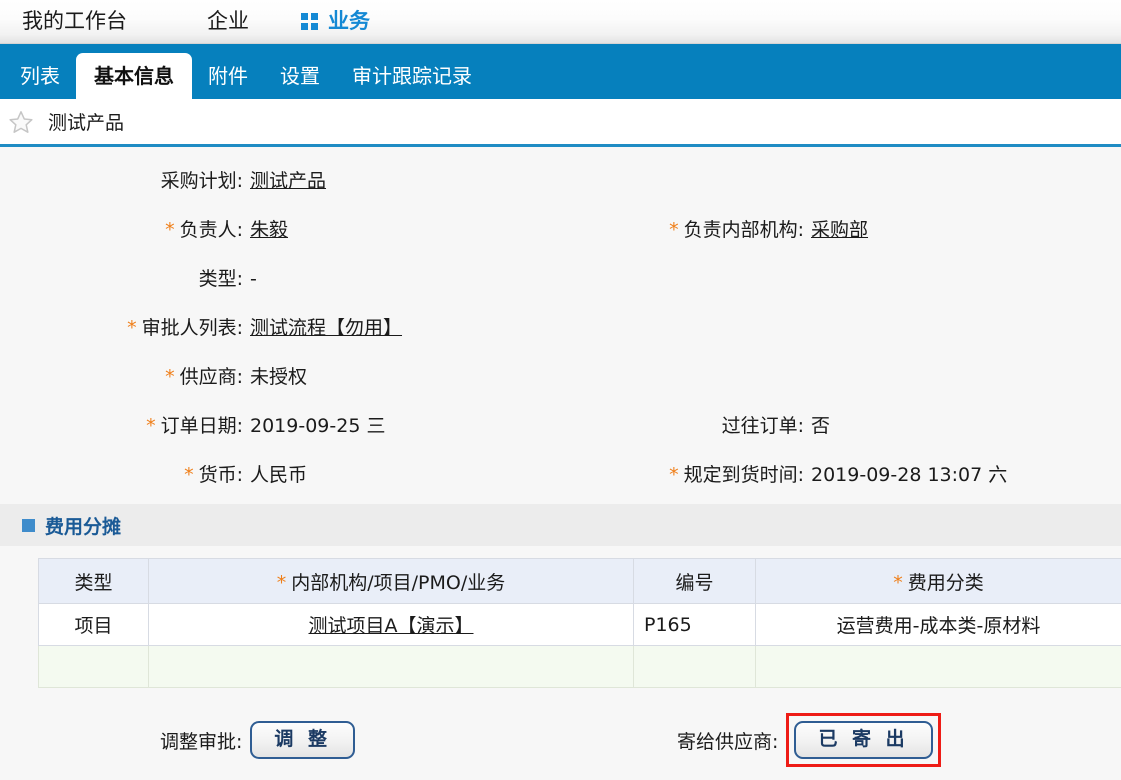 The image size is (1121, 780). I want to click on field-value: 否, so click(821, 426).